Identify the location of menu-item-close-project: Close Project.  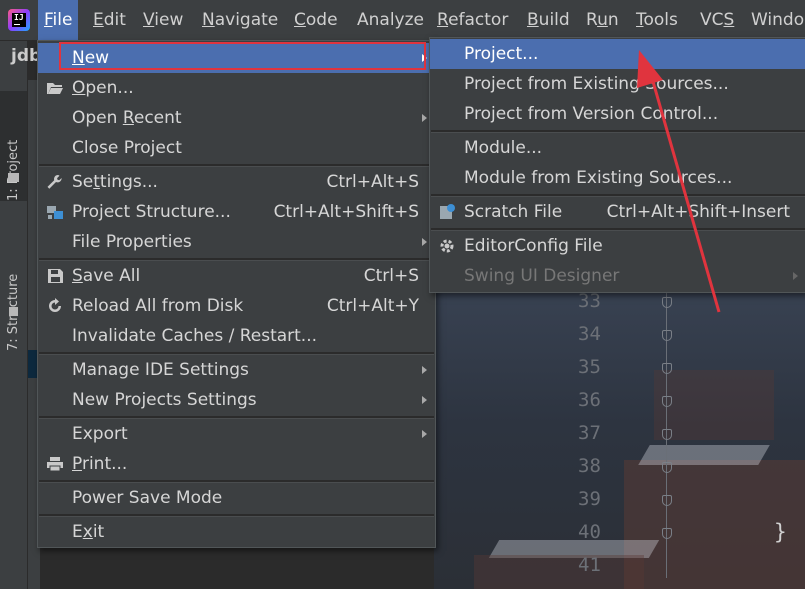
(236, 148).